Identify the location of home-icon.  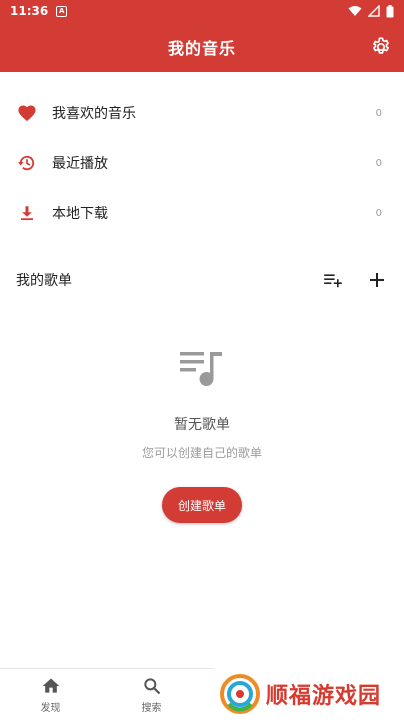
(50, 685).